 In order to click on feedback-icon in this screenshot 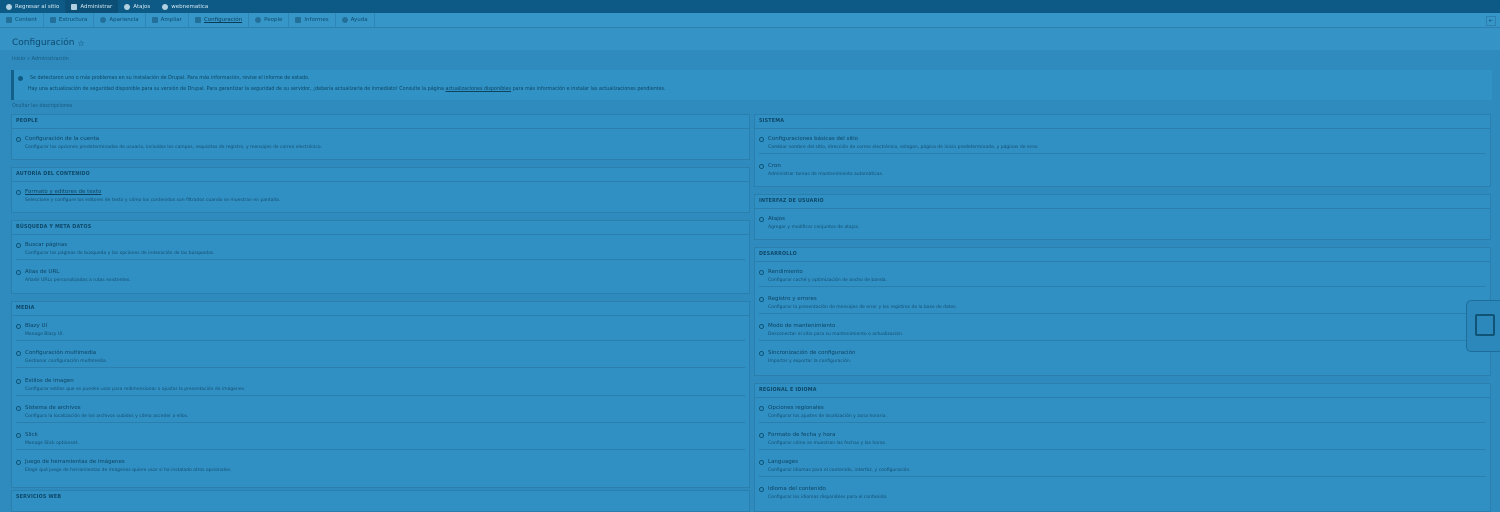, I will do `click(1485, 325)`.